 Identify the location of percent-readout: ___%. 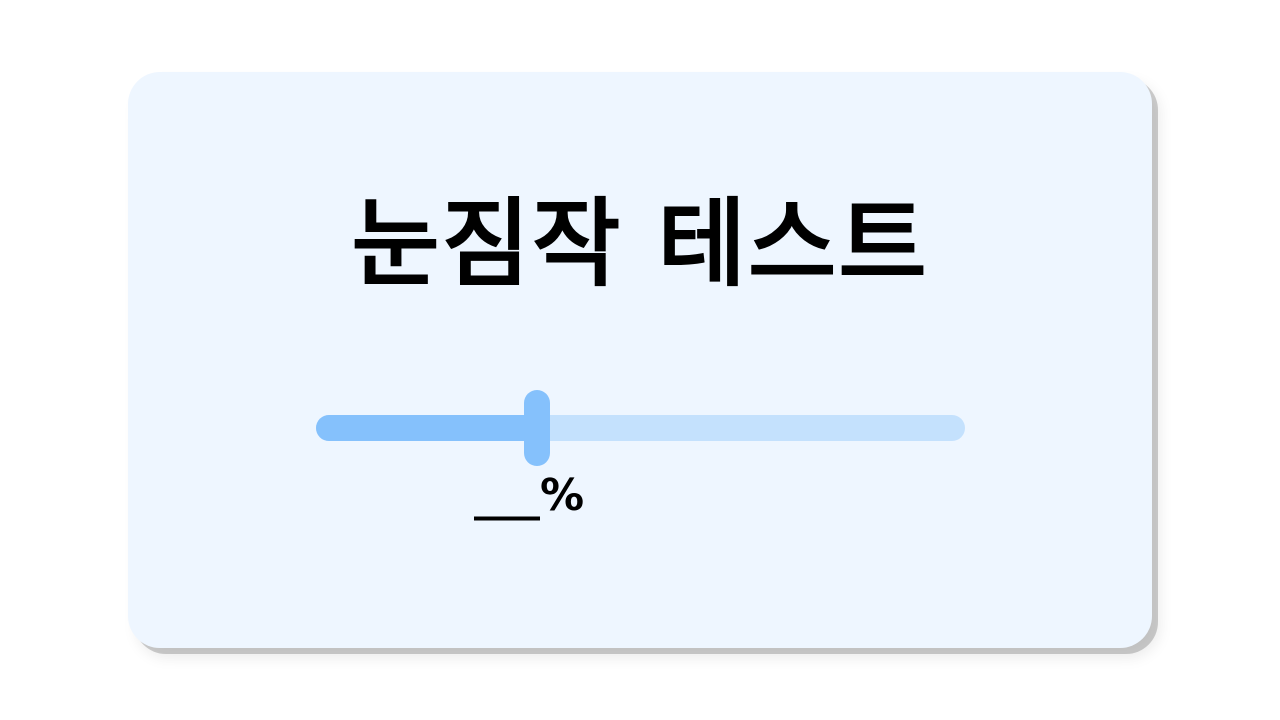
(529, 495).